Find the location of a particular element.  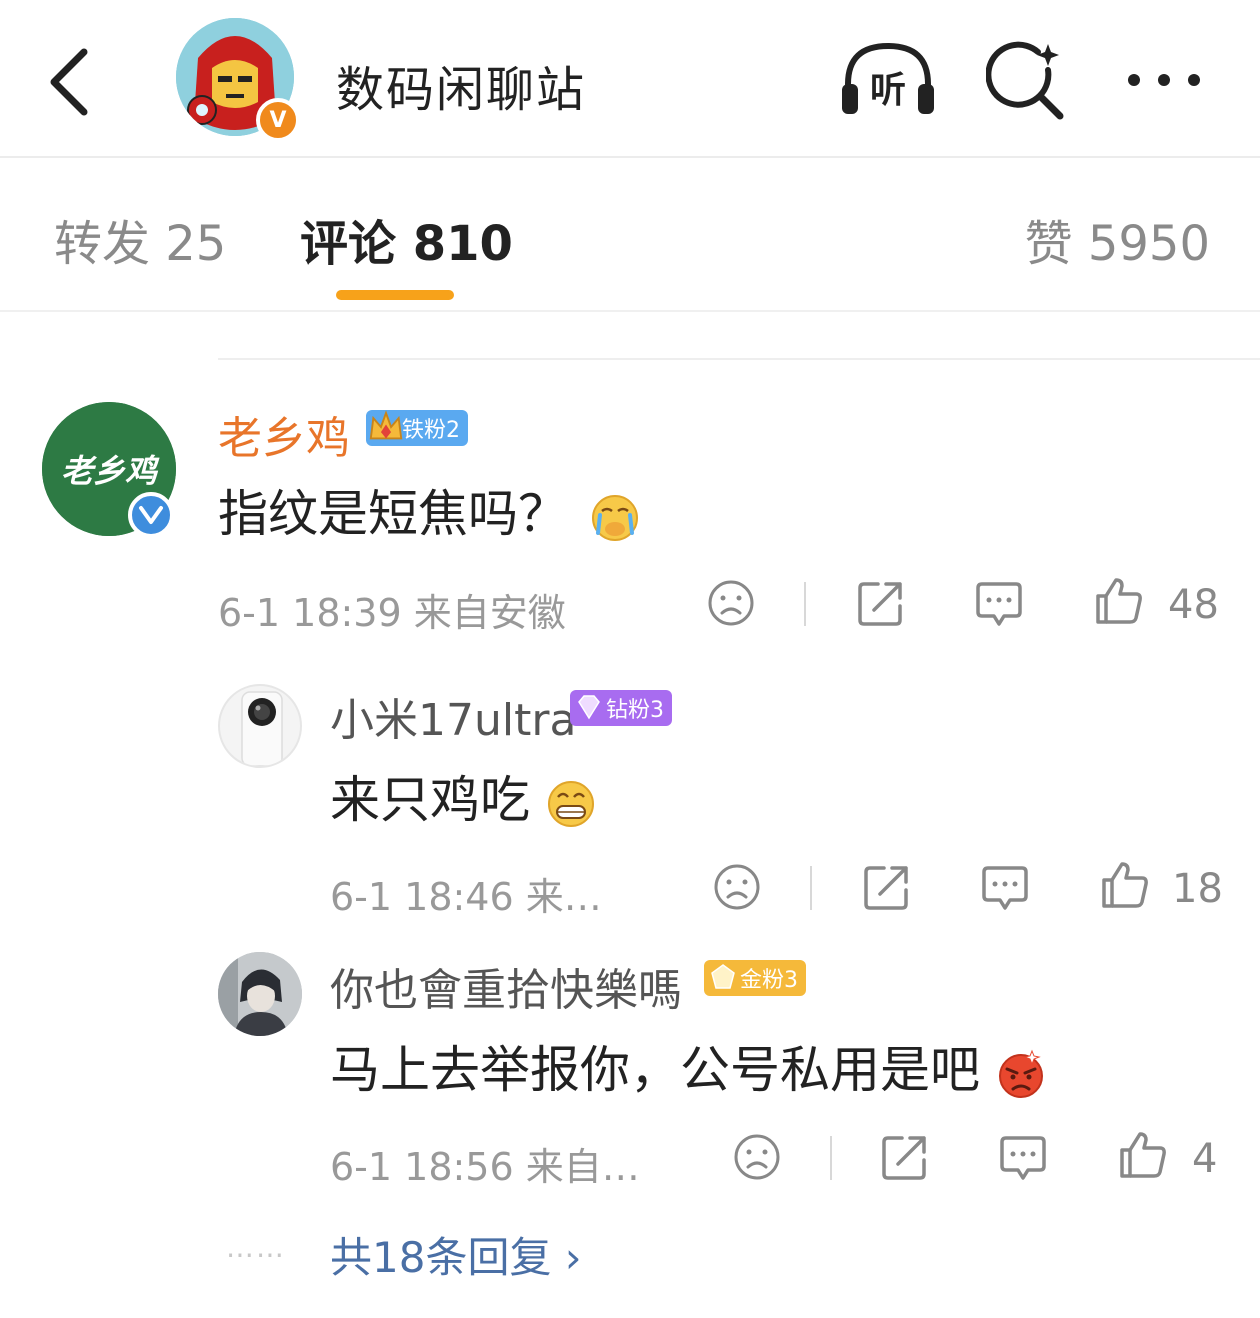

tab-bar: 转发 25 评论 810 赞 5950 is located at coordinates (630, 236).